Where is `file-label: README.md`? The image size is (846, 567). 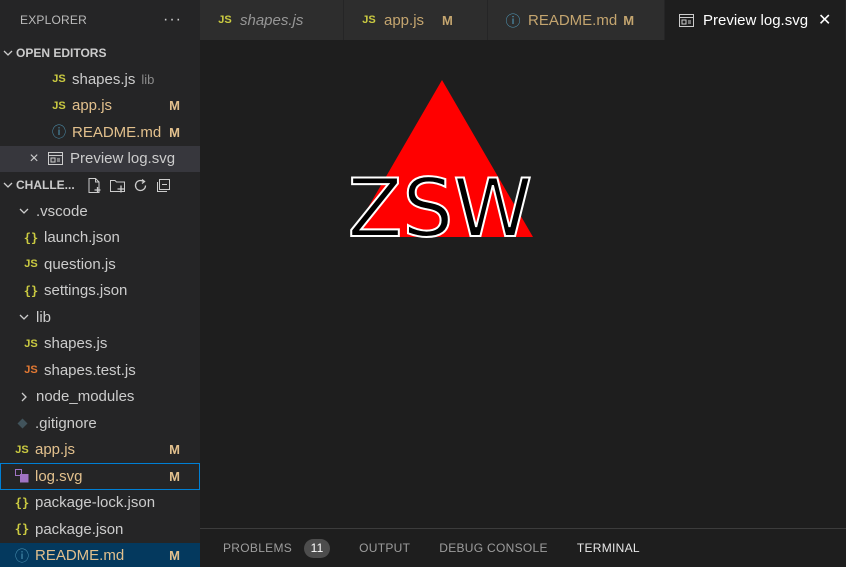
file-label: README.md is located at coordinates (80, 556).